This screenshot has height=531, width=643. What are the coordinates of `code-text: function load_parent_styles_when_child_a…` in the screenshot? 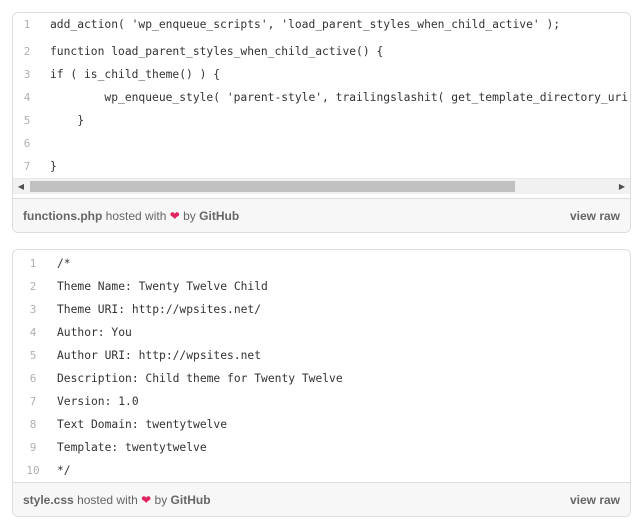 It's located at (217, 51).